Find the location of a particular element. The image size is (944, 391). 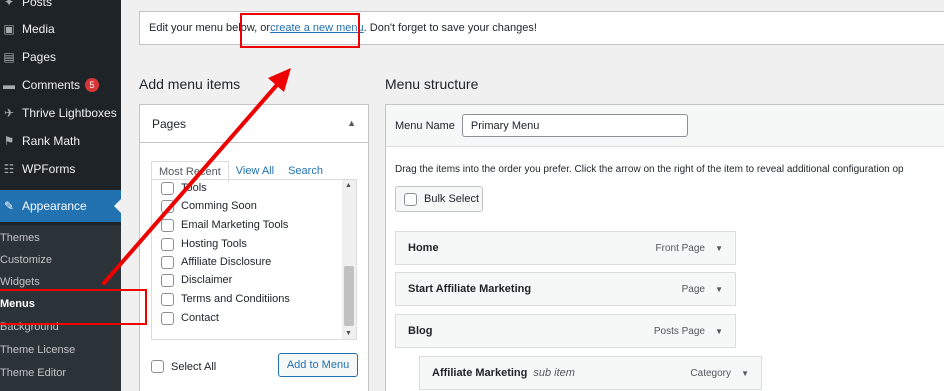

select-all: Select All is located at coordinates (183, 366).